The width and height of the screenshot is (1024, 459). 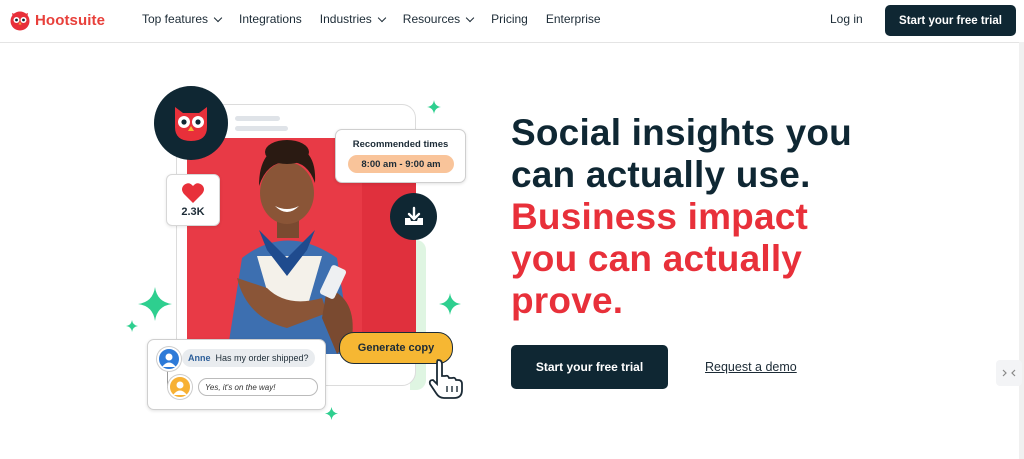 I want to click on chat-message-bubble: Anne Has my order shipped?, so click(x=248, y=358).